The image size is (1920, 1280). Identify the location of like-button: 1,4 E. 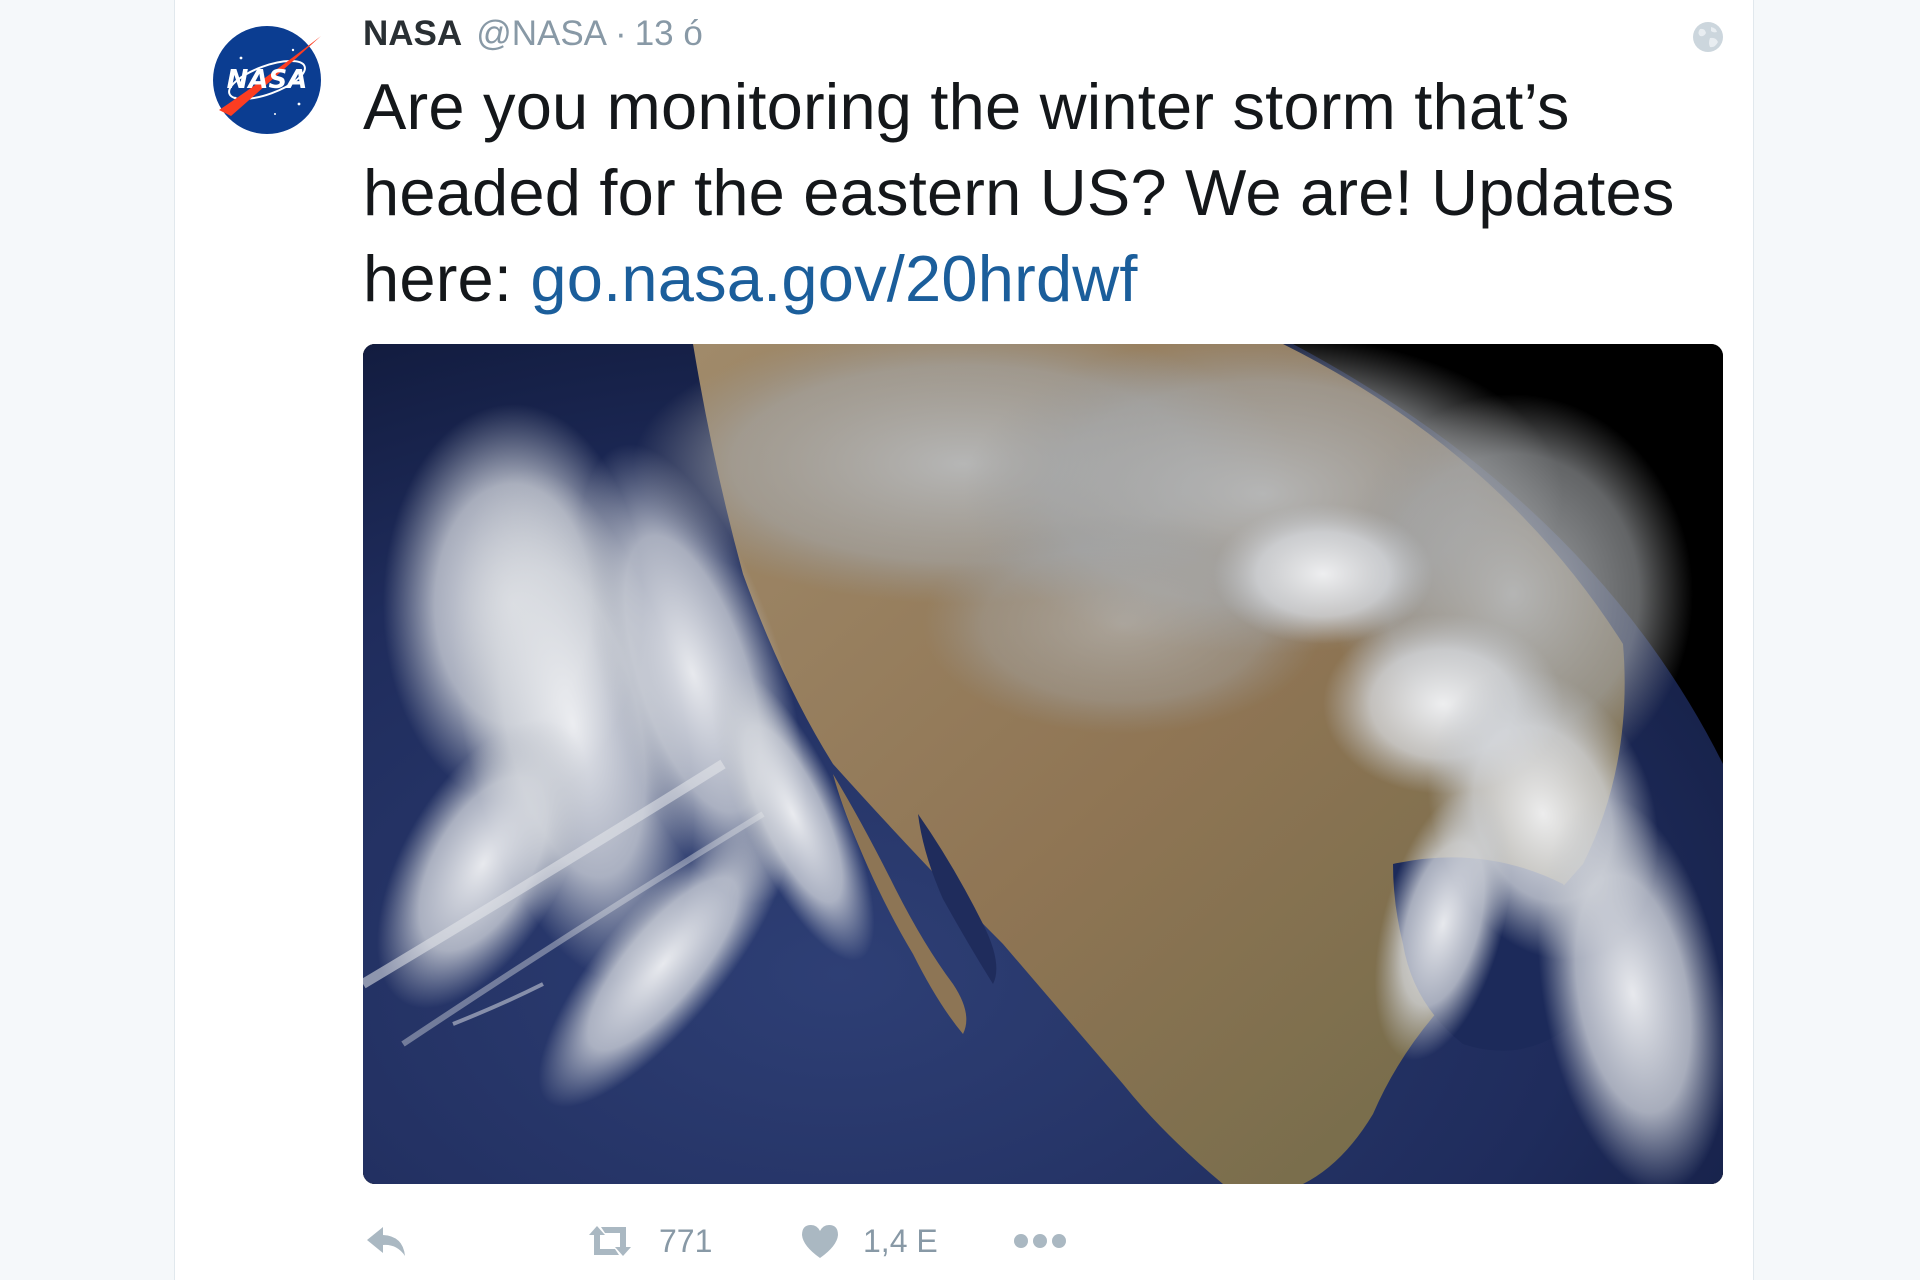
(868, 1241).